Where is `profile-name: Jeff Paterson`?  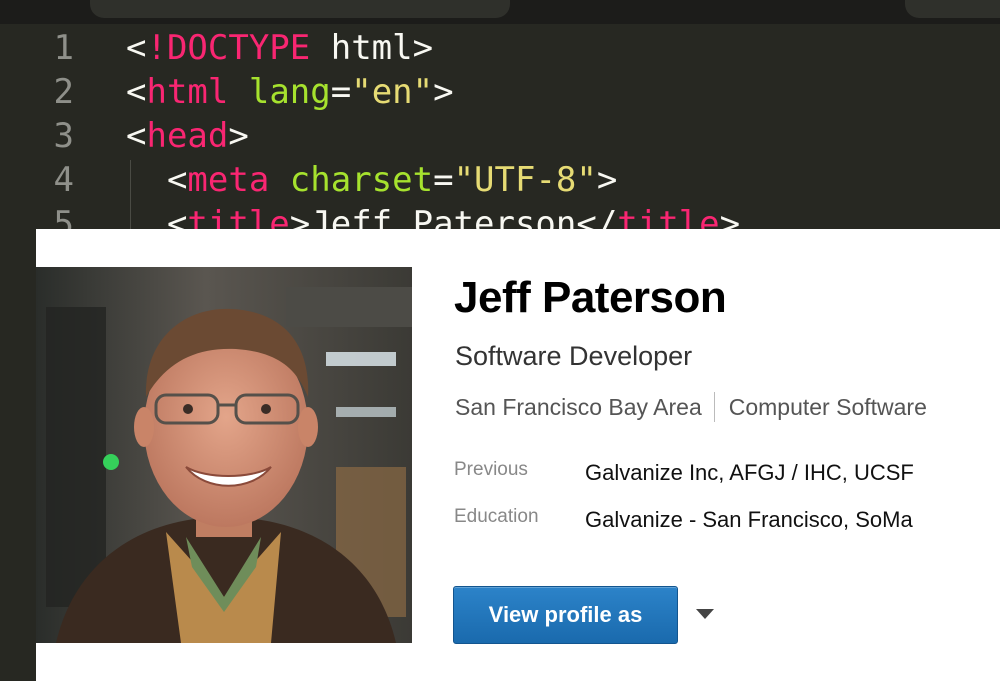 profile-name: Jeff Paterson is located at coordinates (590, 297).